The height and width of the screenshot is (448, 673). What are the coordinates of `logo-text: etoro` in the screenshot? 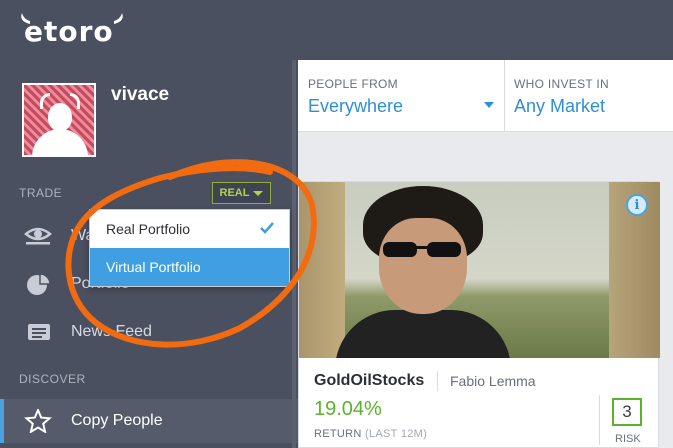 It's located at (69, 31).